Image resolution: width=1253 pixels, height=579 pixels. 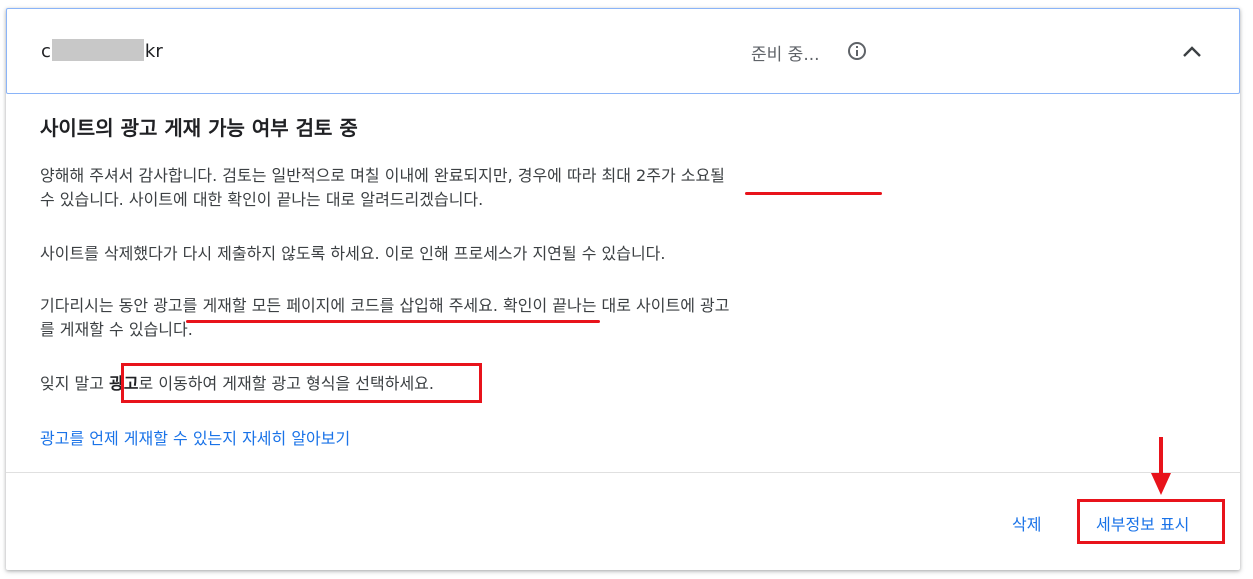 What do you see at coordinates (97, 50) in the screenshot?
I see `redaction-mask` at bounding box center [97, 50].